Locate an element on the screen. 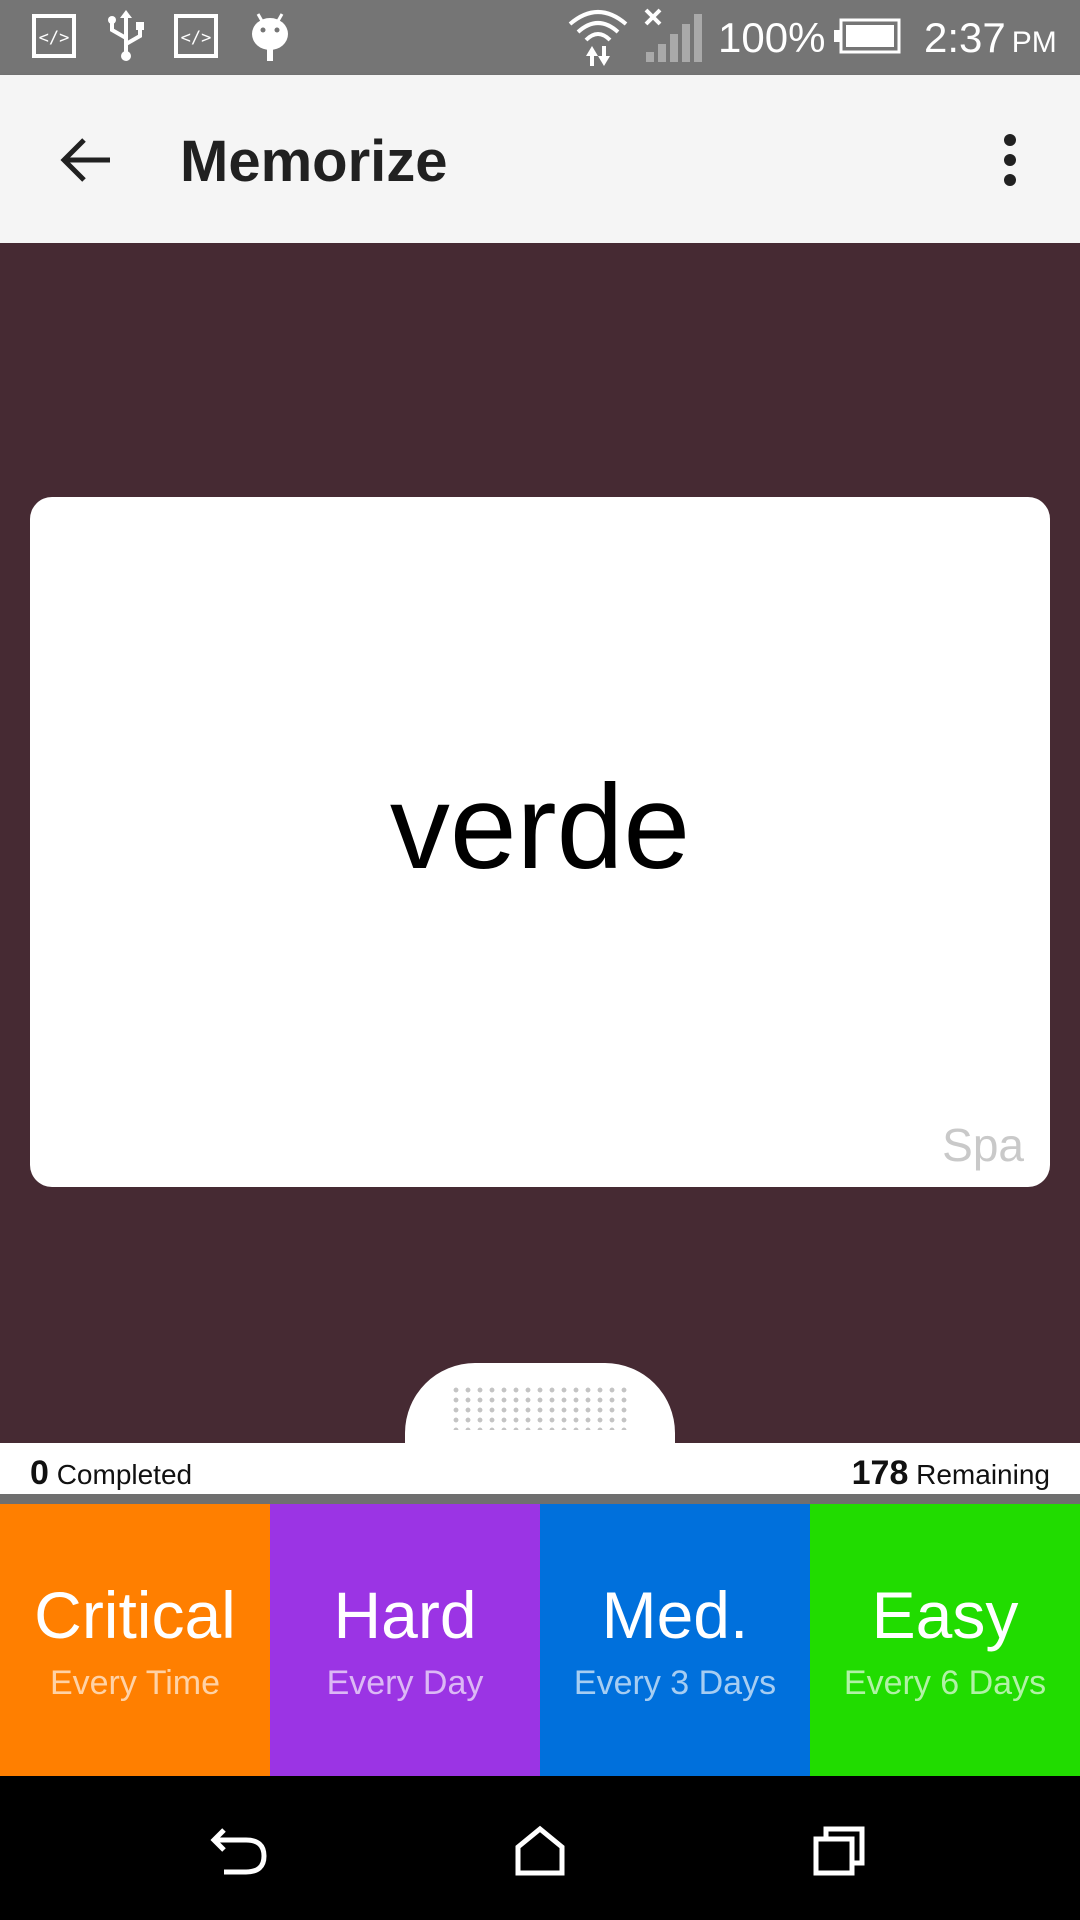 Image resolution: width=1080 pixels, height=1920 pixels. easy-frequency: Every 6 Days is located at coordinates (945, 1683).